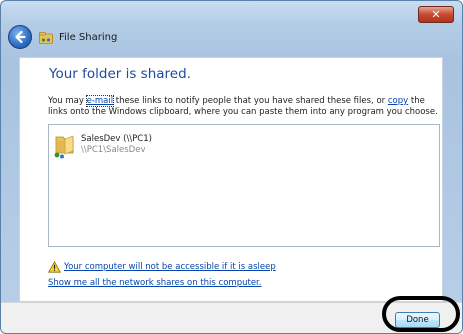 The image size is (463, 334). I want to click on back-arrow-icon, so click(20, 37).